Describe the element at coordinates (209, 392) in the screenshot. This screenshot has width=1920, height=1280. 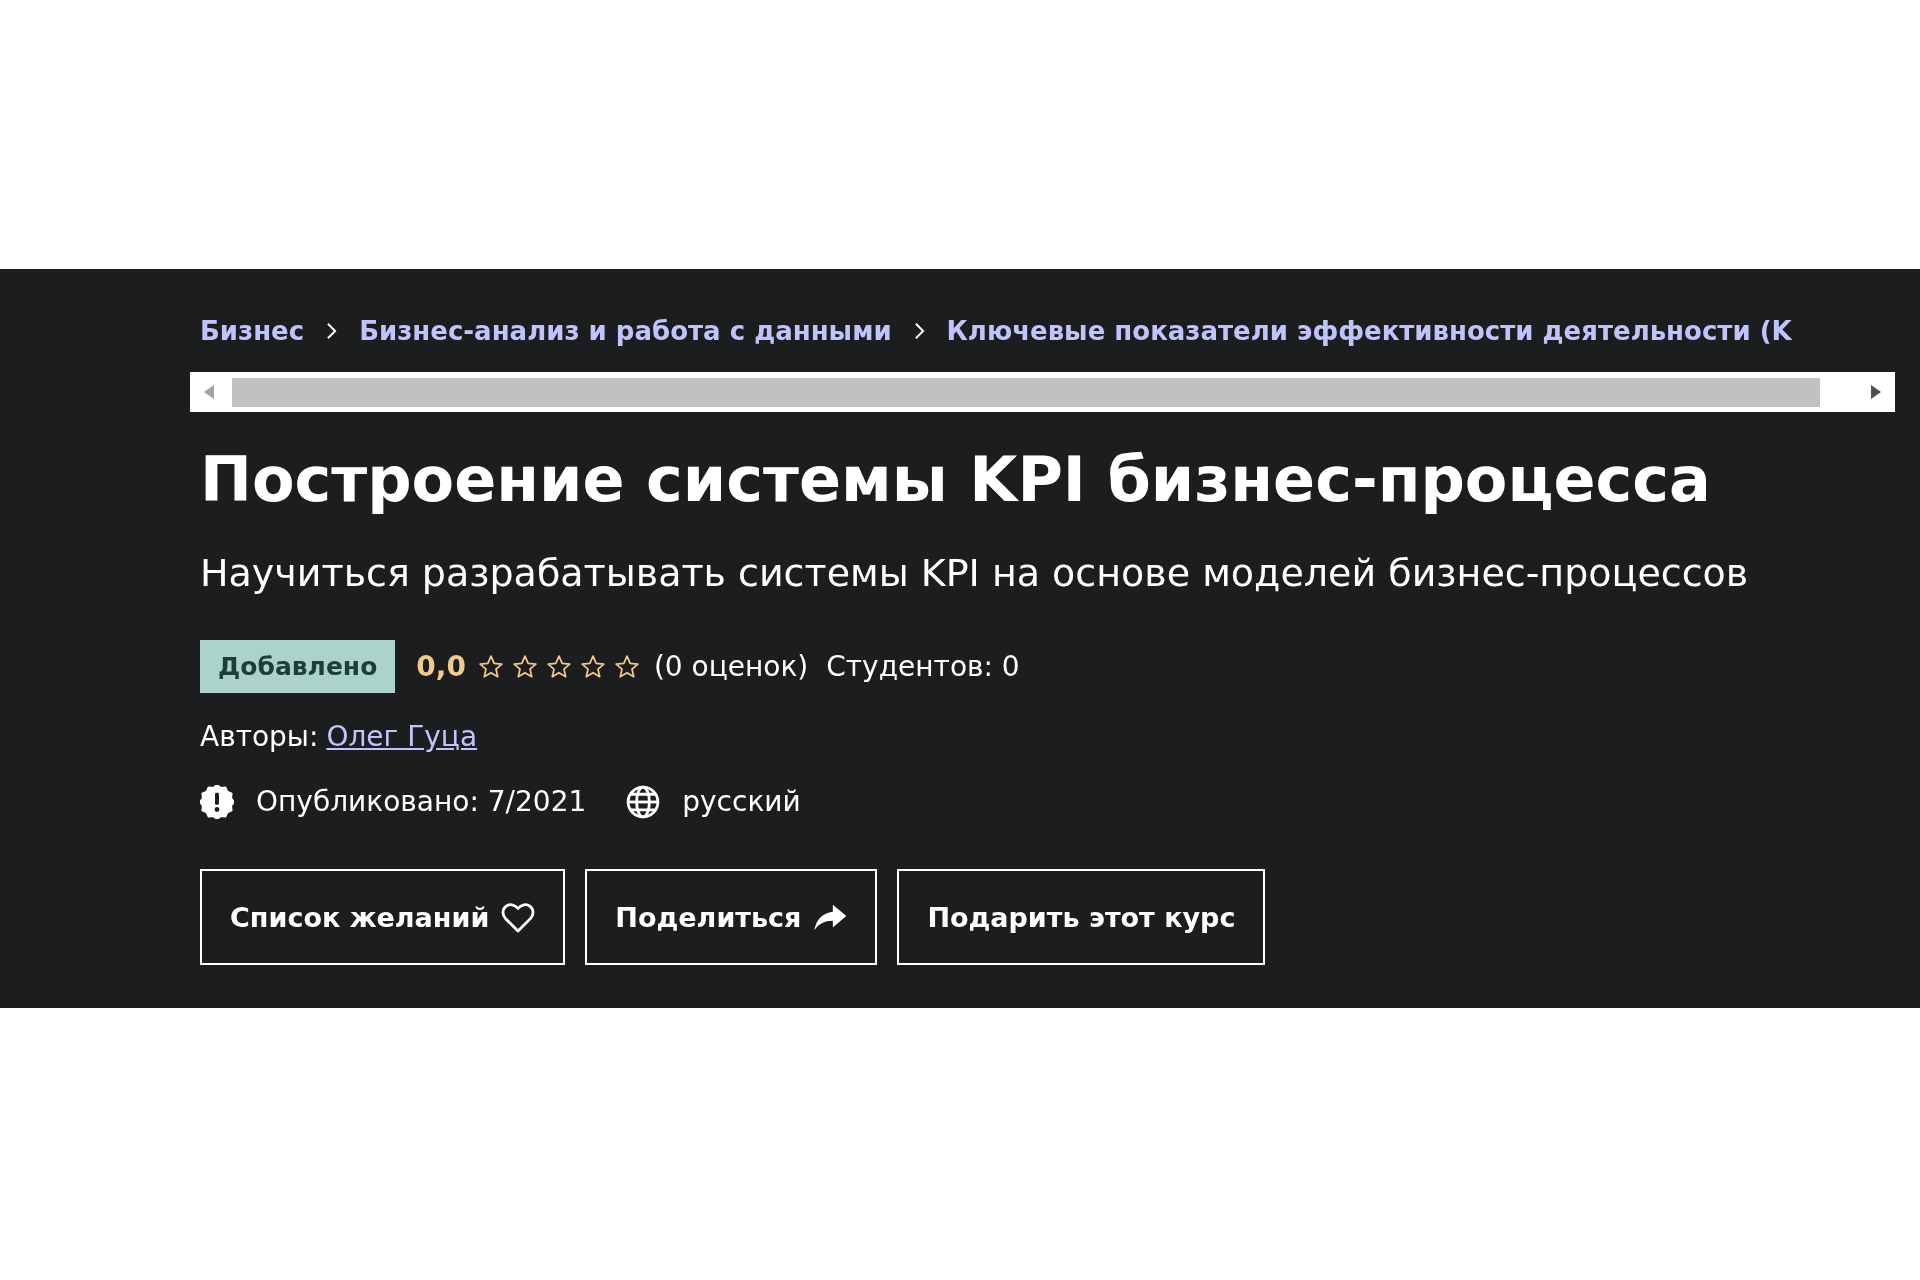
I see `left-arrow-icon` at that location.